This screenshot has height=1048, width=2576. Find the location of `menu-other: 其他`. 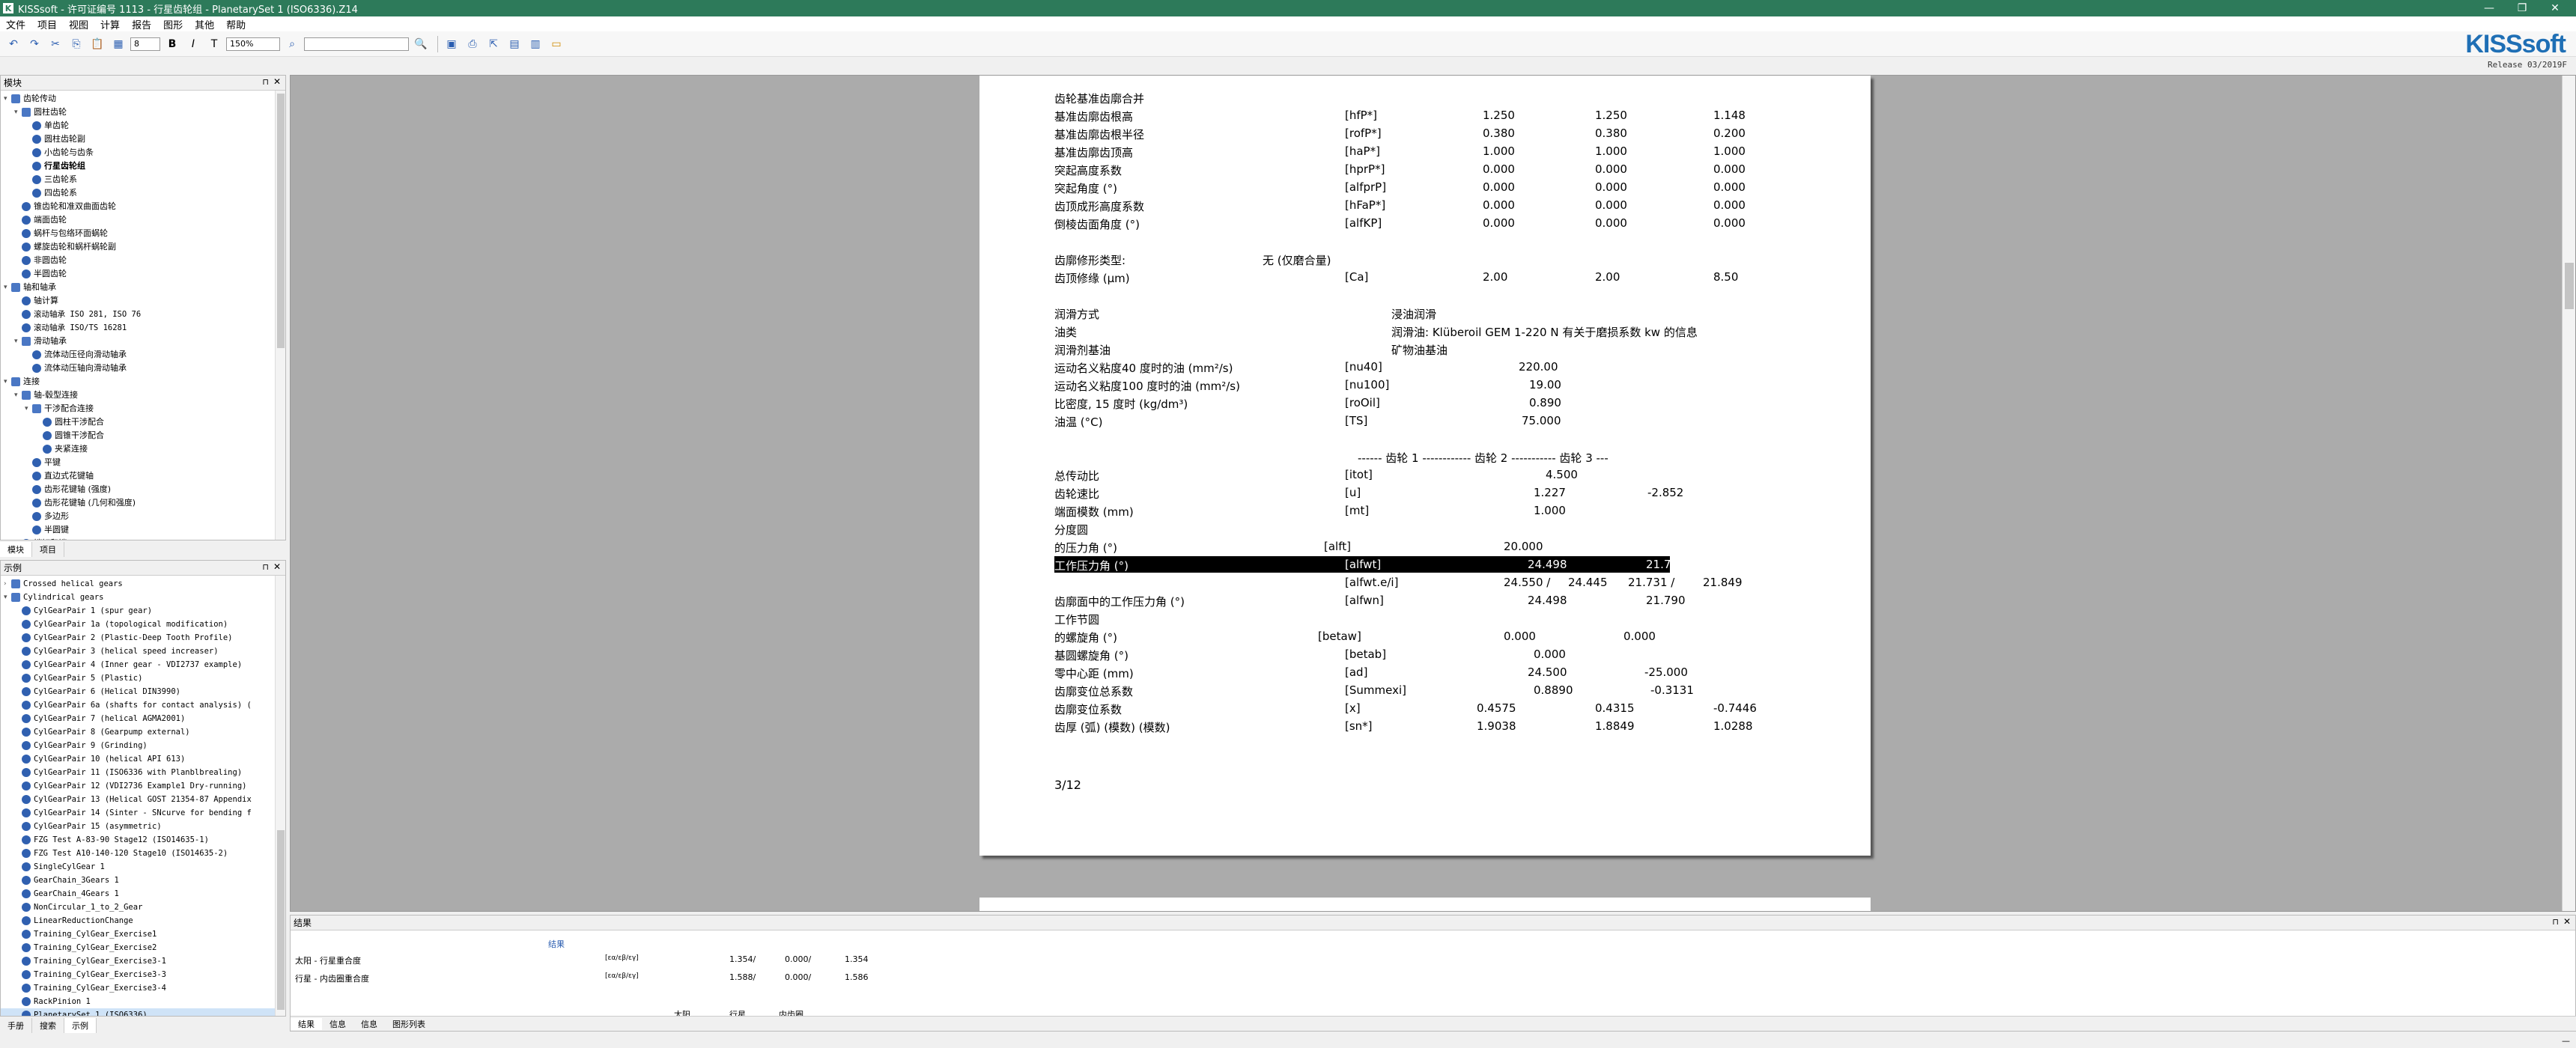

menu-other: 其他 is located at coordinates (204, 24).